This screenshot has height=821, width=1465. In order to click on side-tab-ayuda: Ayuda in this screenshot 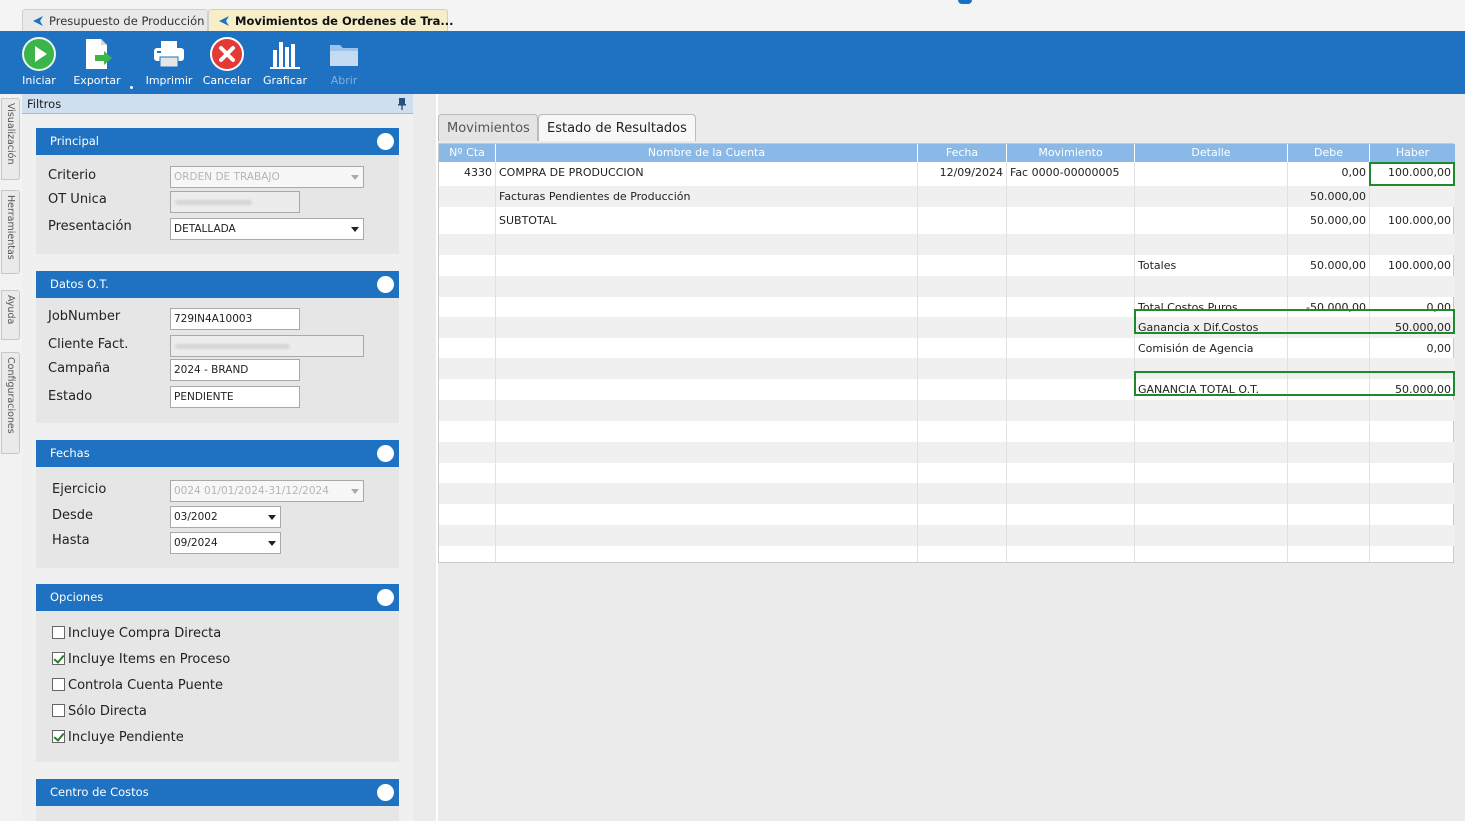, I will do `click(10, 315)`.